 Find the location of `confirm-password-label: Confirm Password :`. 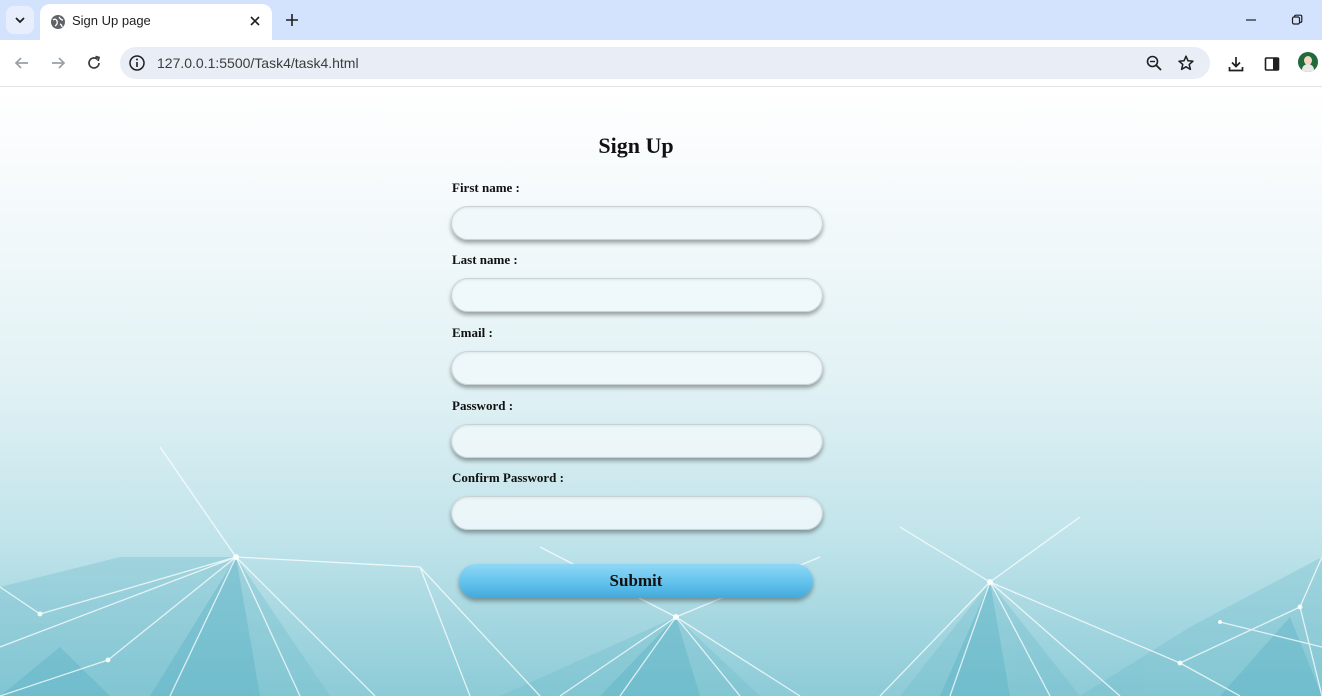

confirm-password-label: Confirm Password : is located at coordinates (508, 477).